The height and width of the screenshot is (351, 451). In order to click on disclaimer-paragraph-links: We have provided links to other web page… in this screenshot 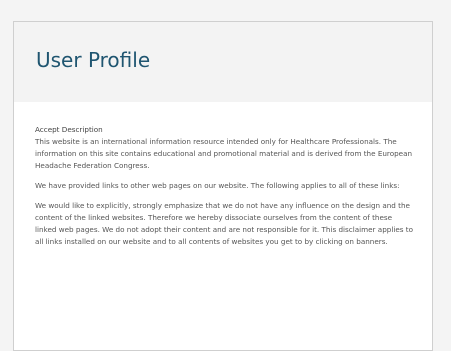, I will do `click(217, 185)`.